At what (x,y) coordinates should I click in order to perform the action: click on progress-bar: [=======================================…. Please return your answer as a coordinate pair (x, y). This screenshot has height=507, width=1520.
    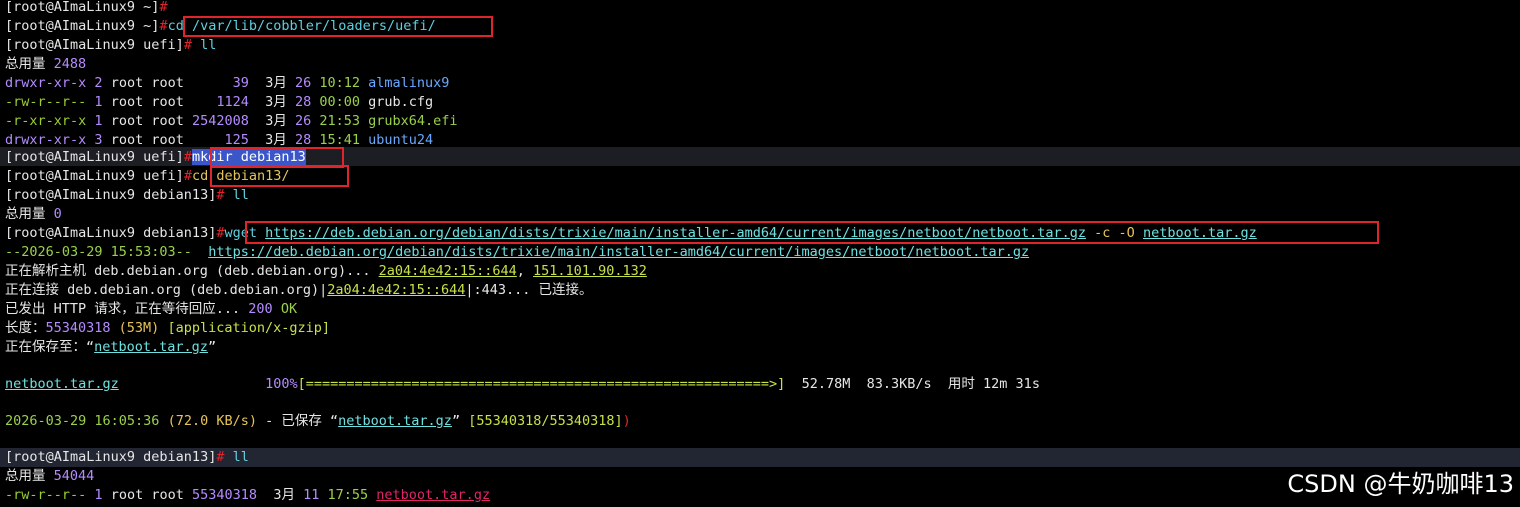
    Looking at the image, I should click on (541, 384).